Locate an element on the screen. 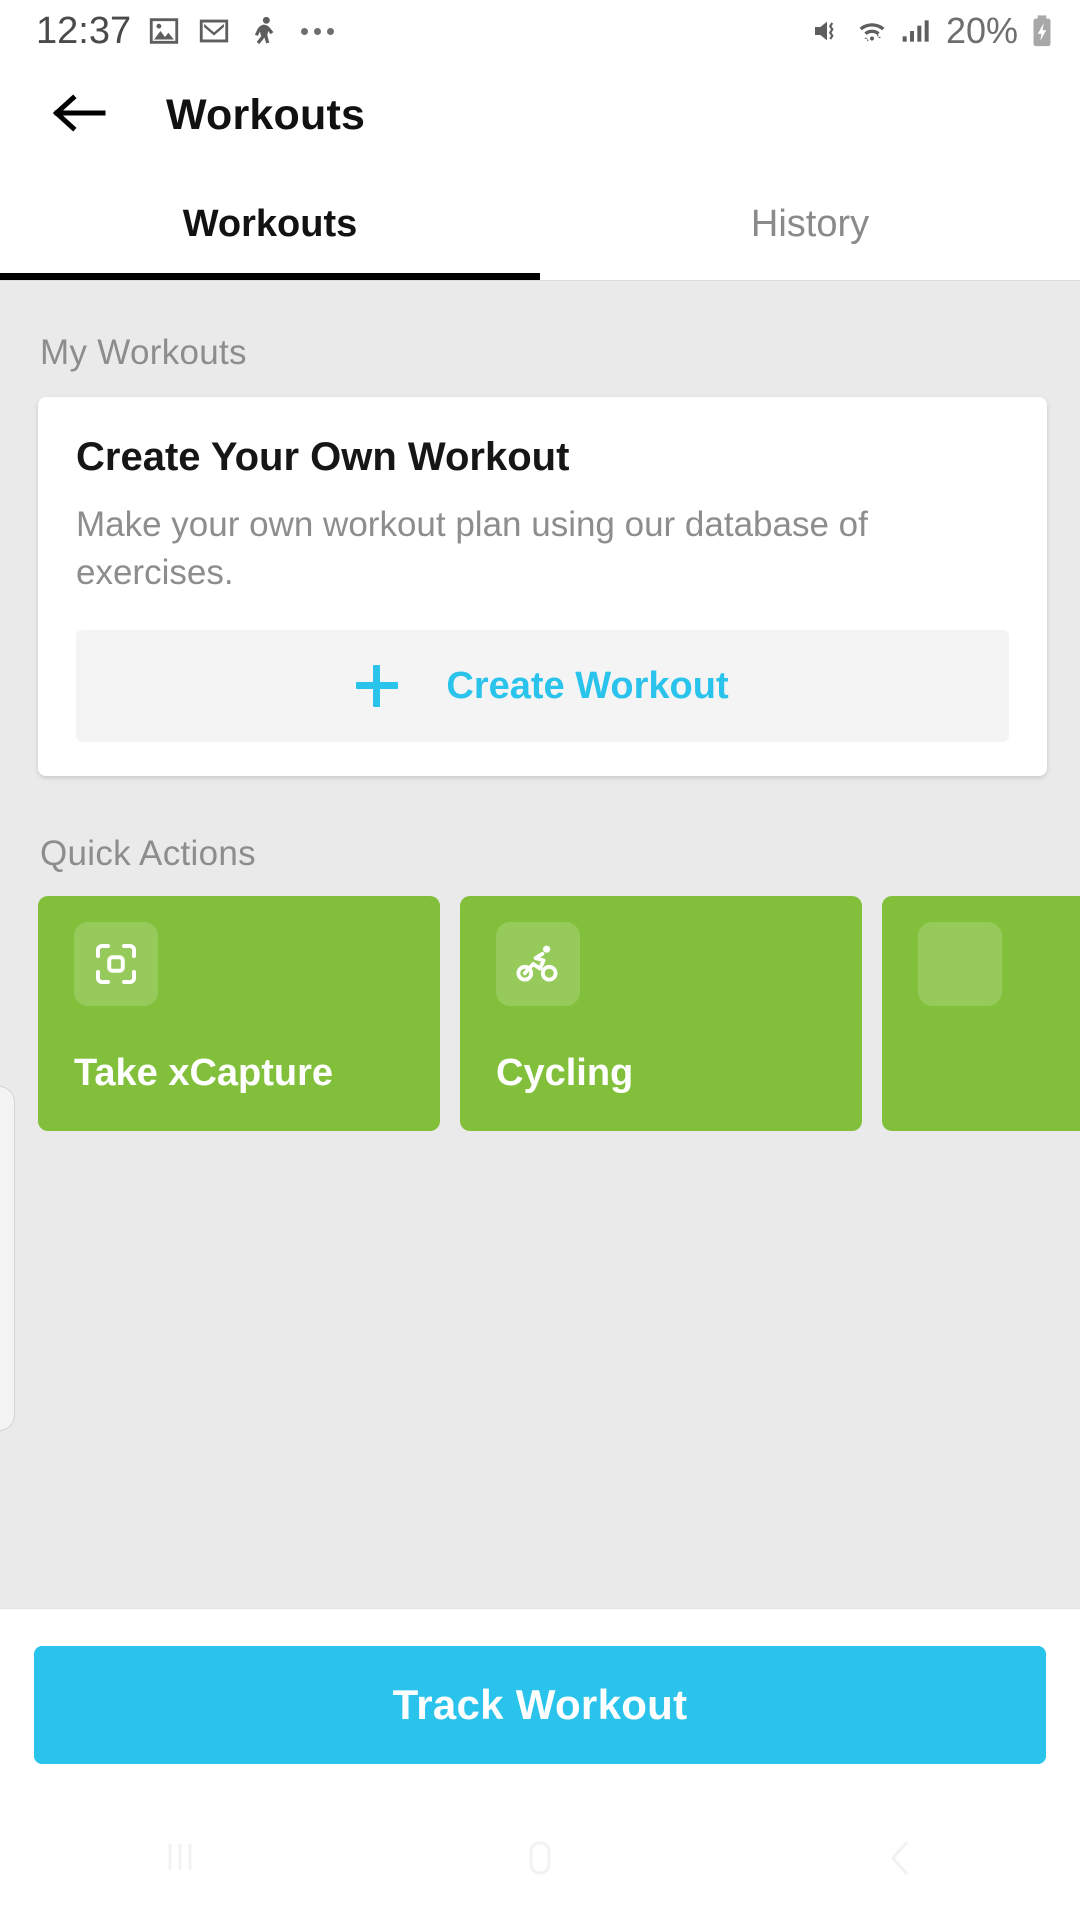  back-button is located at coordinates (79, 115).